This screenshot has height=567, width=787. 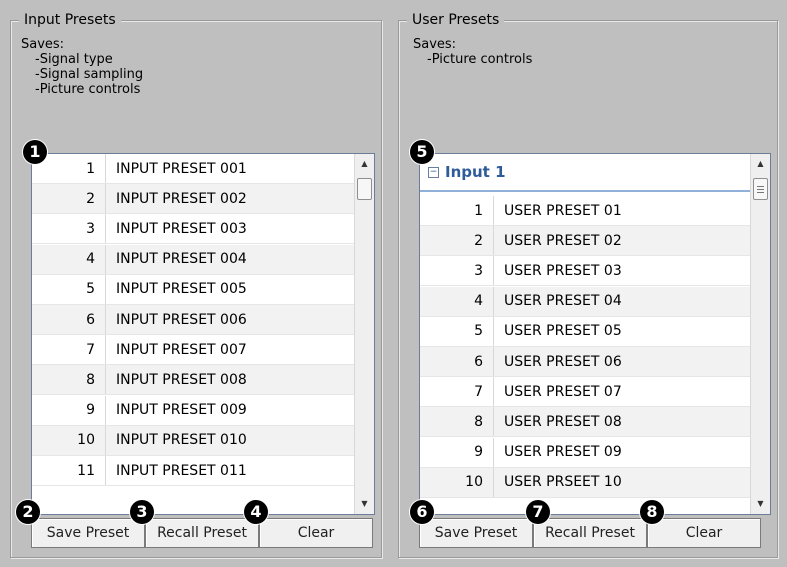 What do you see at coordinates (74, 59) in the screenshot?
I see `saves-item: -Signal type` at bounding box center [74, 59].